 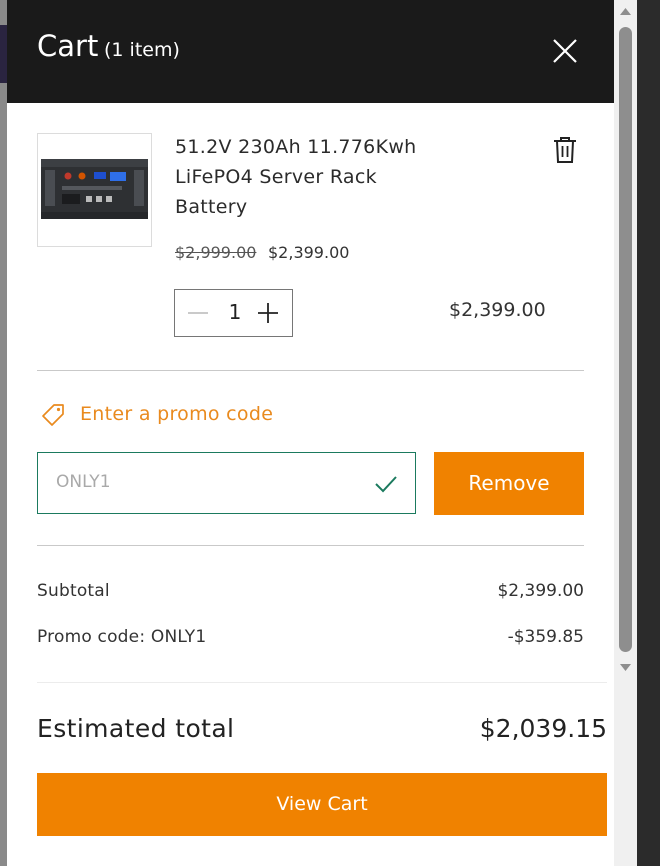 I want to click on product-image, so click(x=94, y=190).